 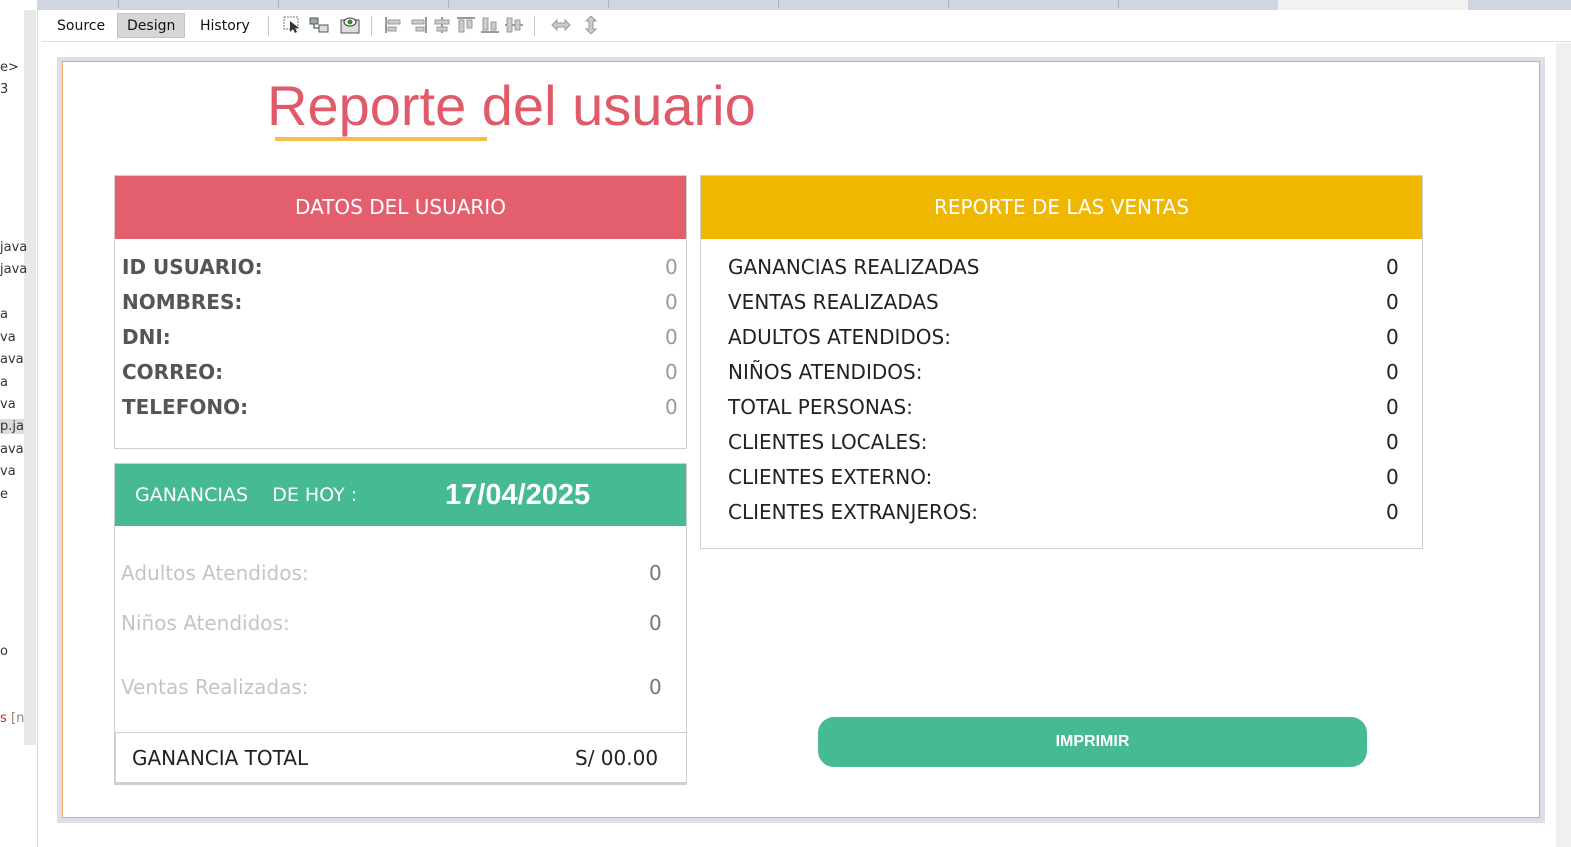 I want to click on tree-item-selected: p.ja, so click(x=12, y=426).